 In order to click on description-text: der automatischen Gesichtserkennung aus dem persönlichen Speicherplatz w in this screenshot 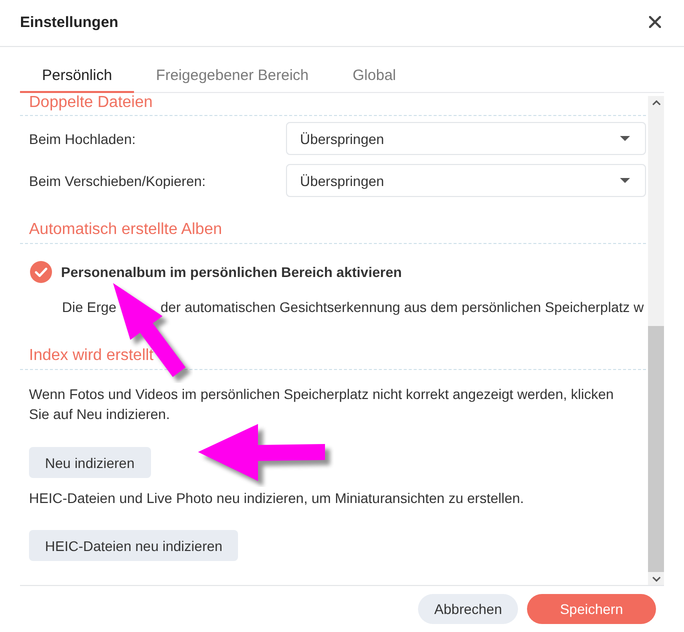, I will do `click(402, 307)`.